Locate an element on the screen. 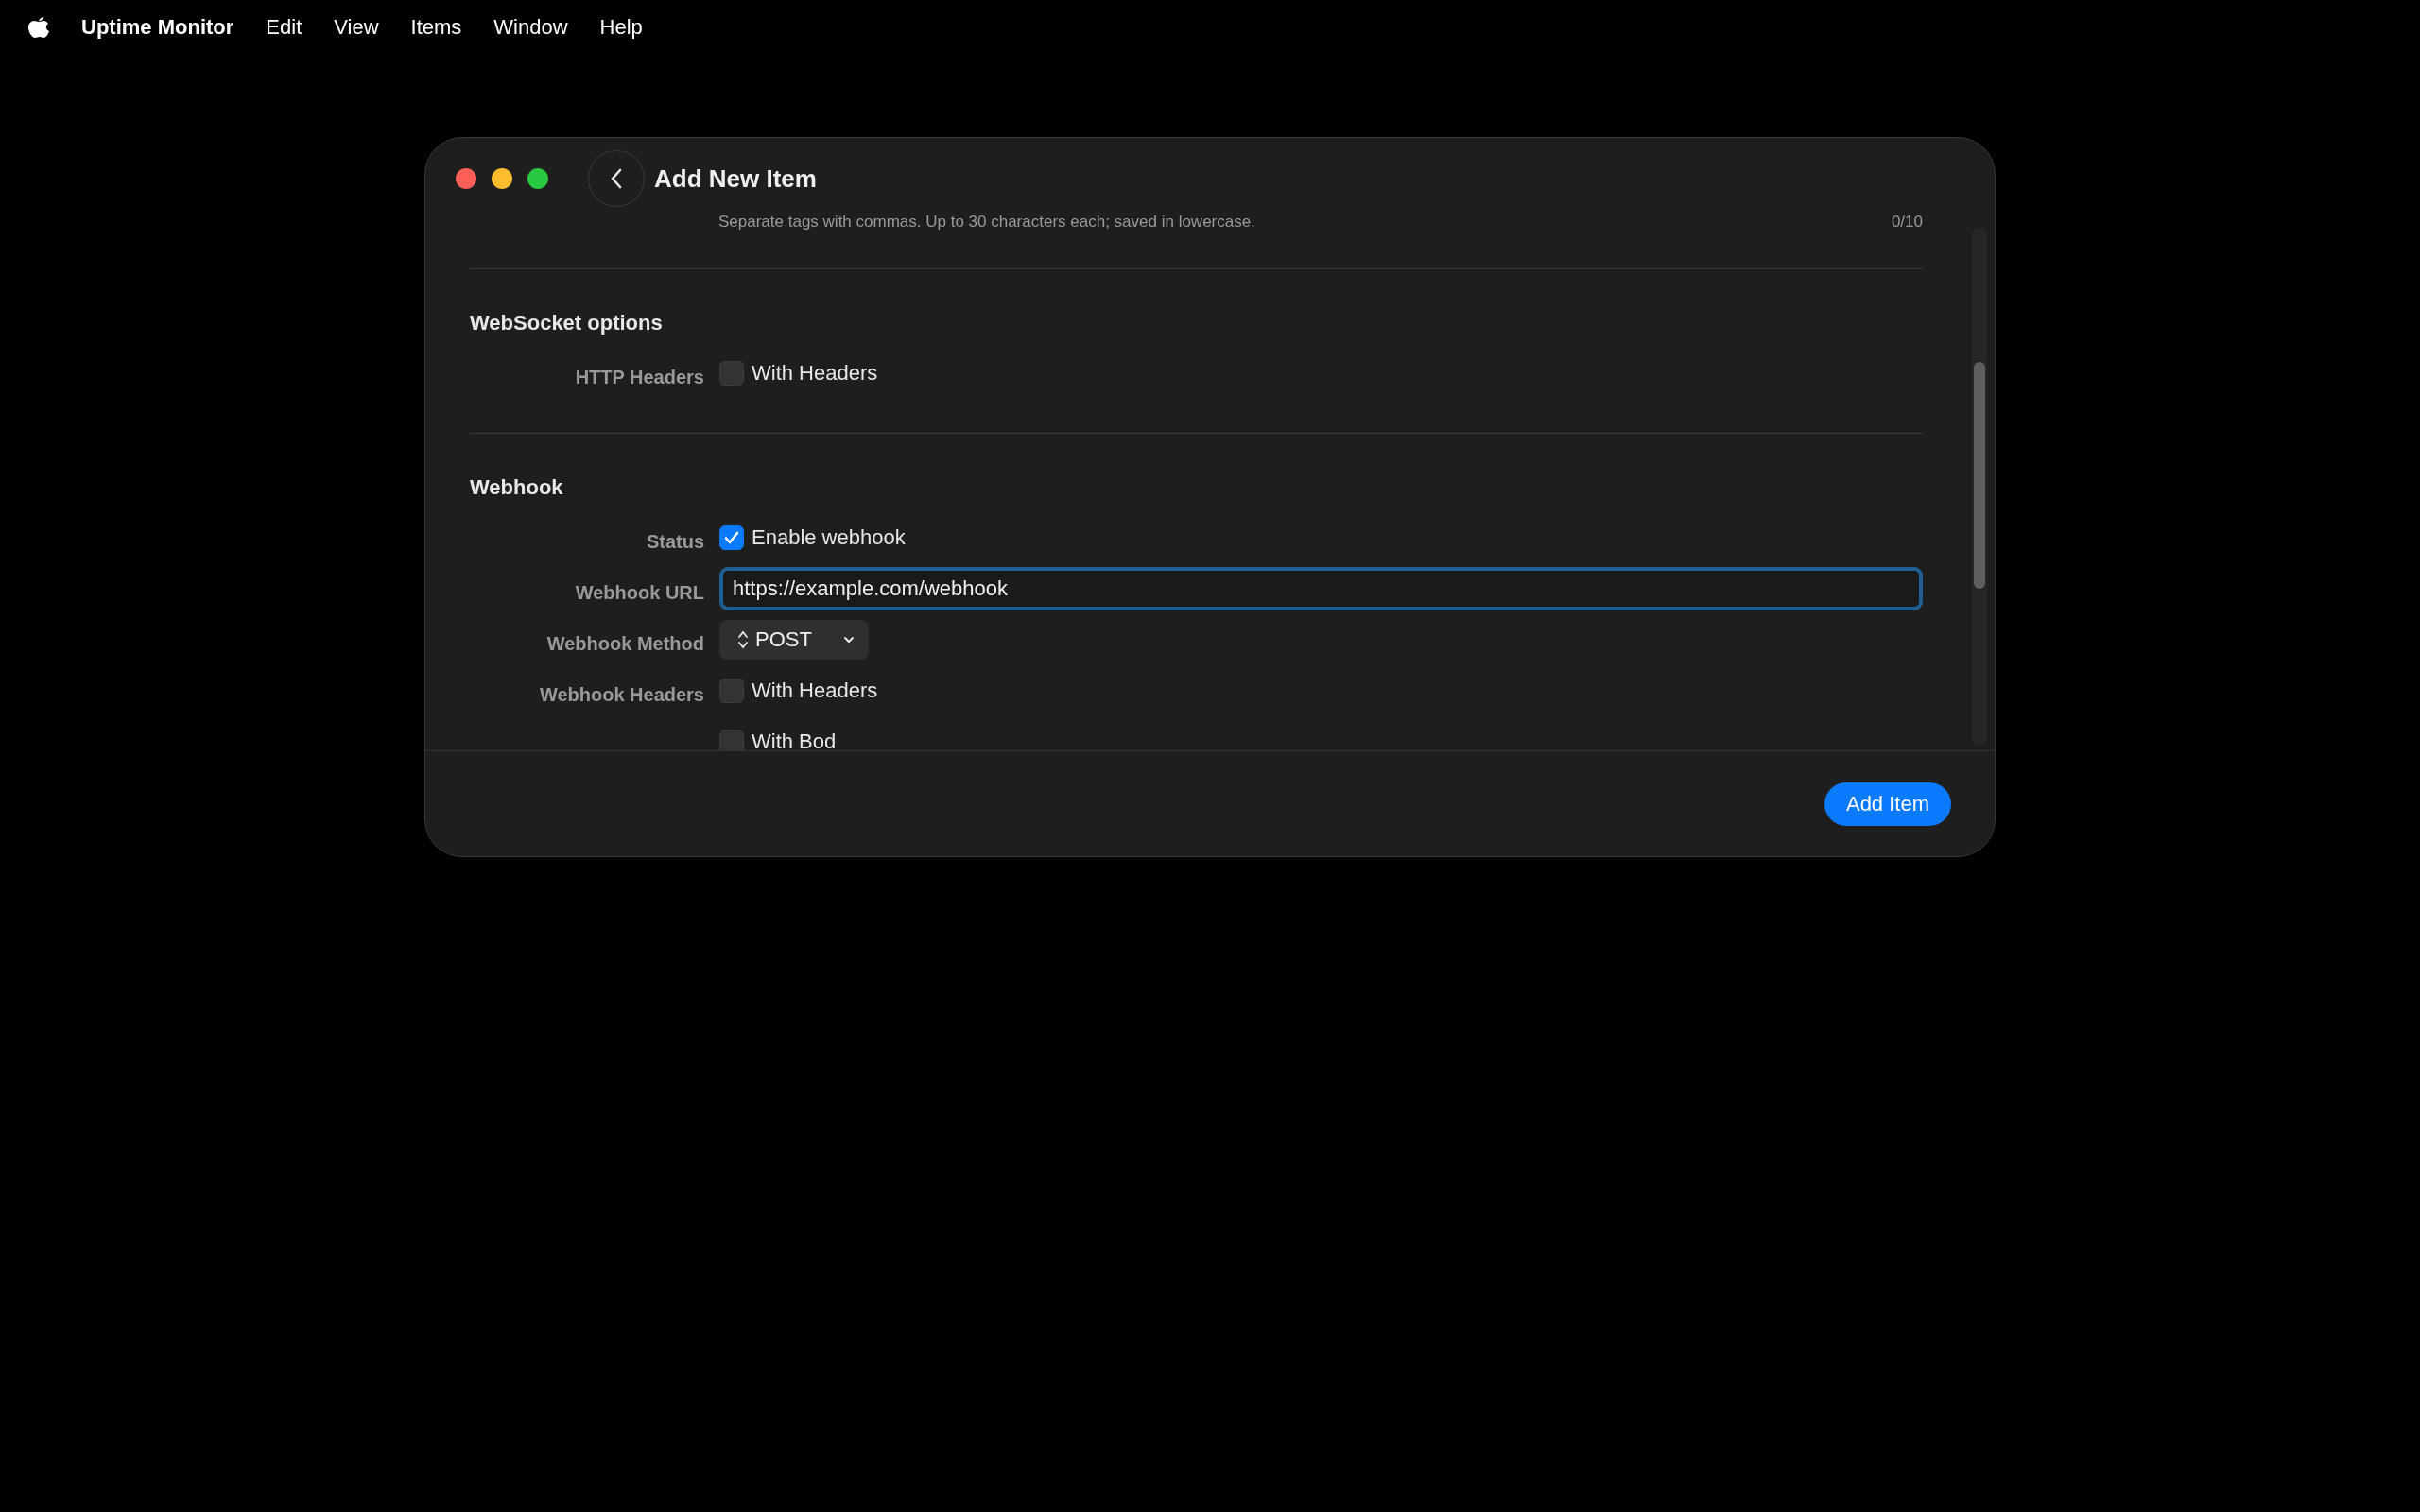 This screenshot has height=1512, width=2420. add-item-button: Add Item is located at coordinates (1887, 804).